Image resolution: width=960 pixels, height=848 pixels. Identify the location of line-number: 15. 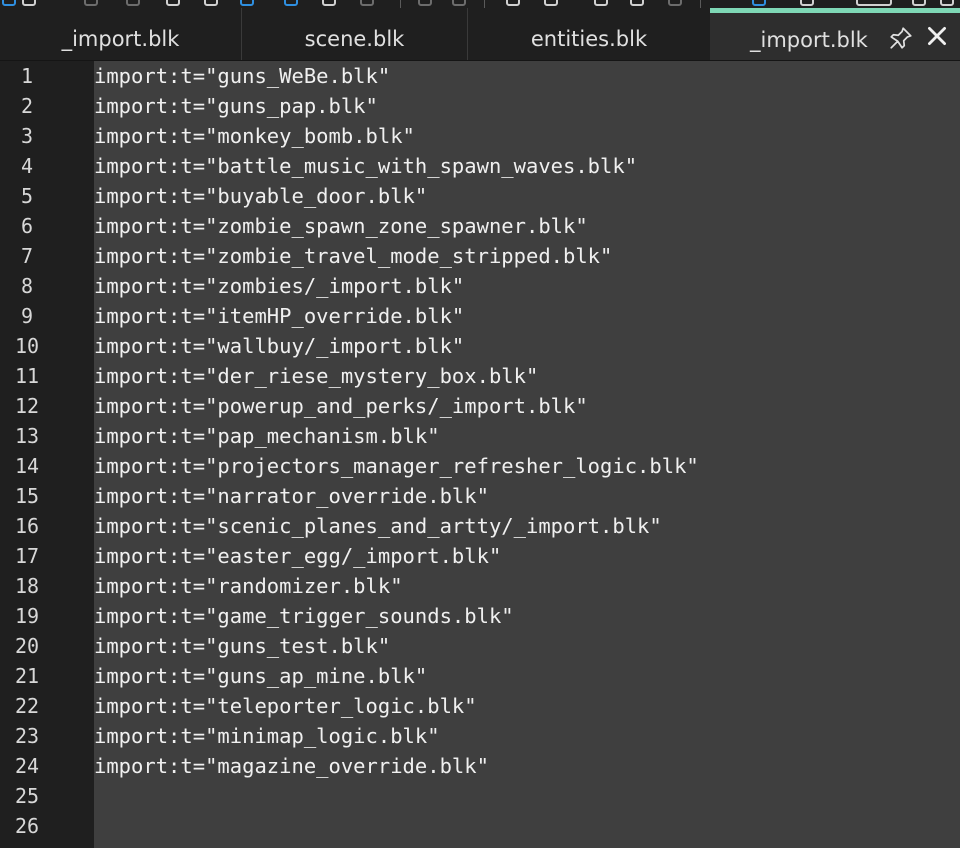
(27, 496).